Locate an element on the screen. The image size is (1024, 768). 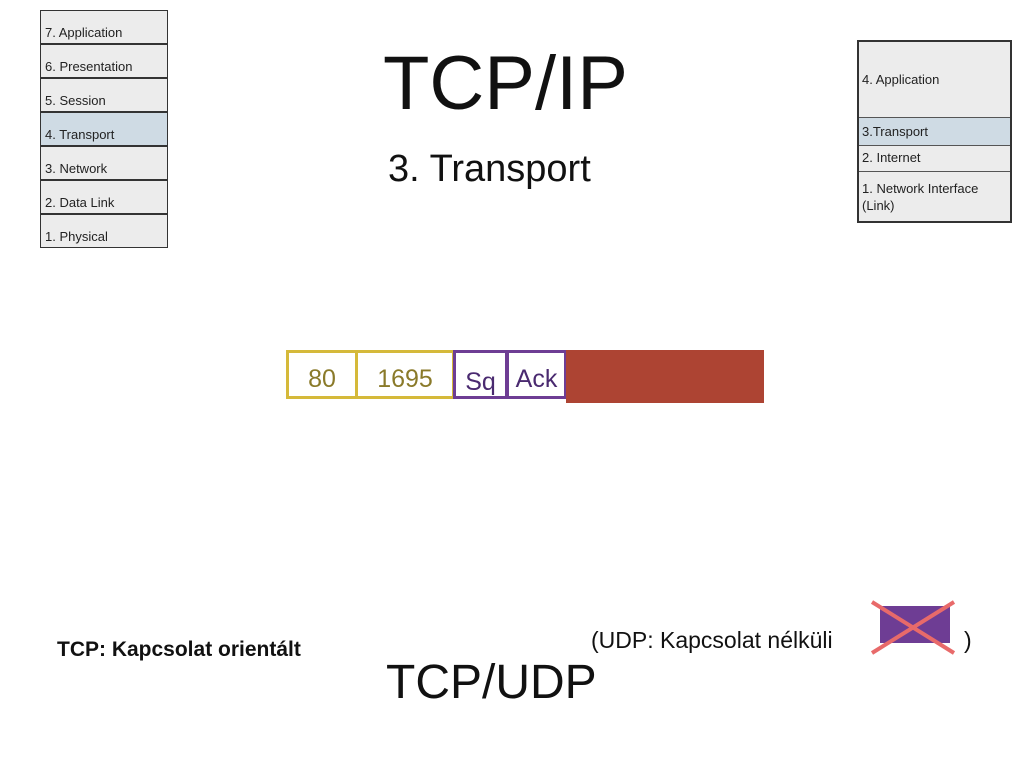
label: 2. Internet is located at coordinates (891, 157).